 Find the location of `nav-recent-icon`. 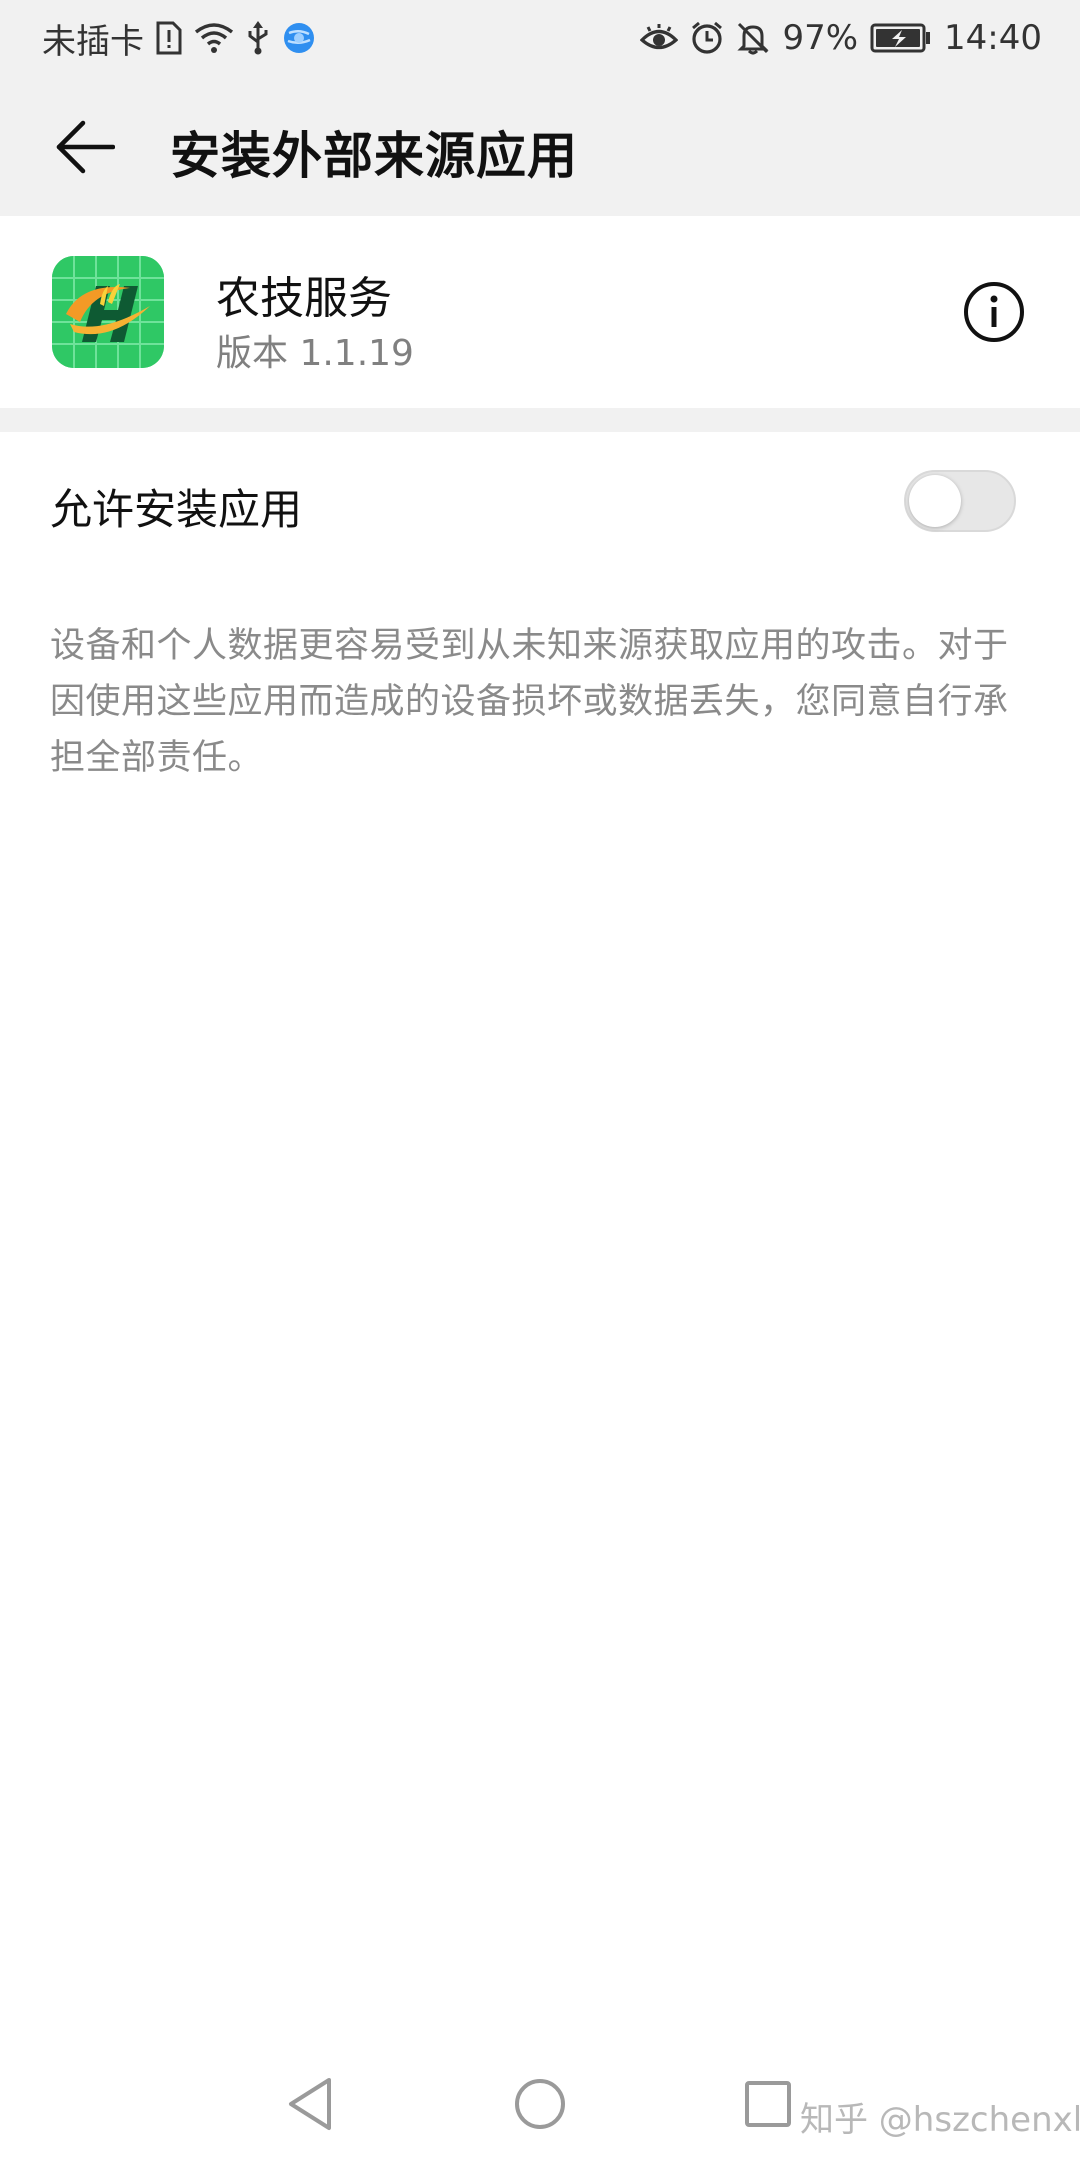

nav-recent-icon is located at coordinates (768, 2104).